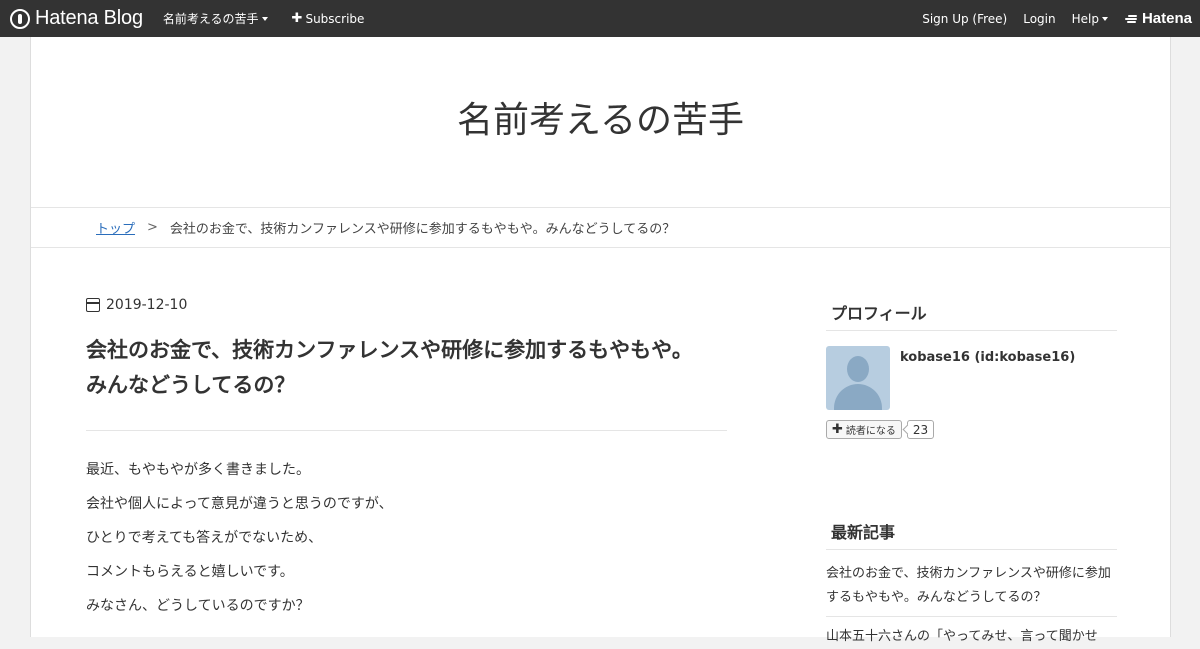  I want to click on recent-entry-link: 山本五十六さんの「やってみせ、言って聞かせ, so click(971, 633).